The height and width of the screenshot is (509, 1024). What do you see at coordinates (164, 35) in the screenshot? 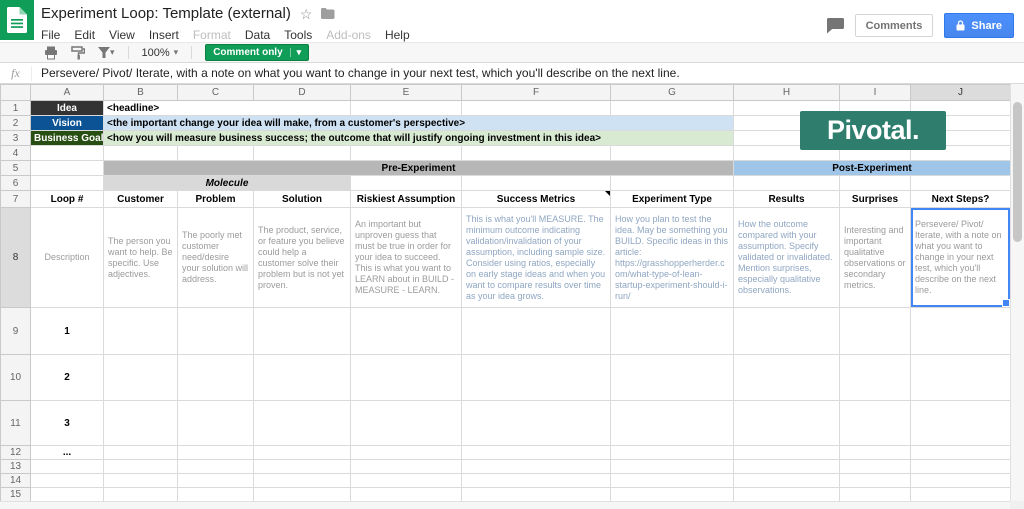
I see `menu-insert: Insert` at bounding box center [164, 35].